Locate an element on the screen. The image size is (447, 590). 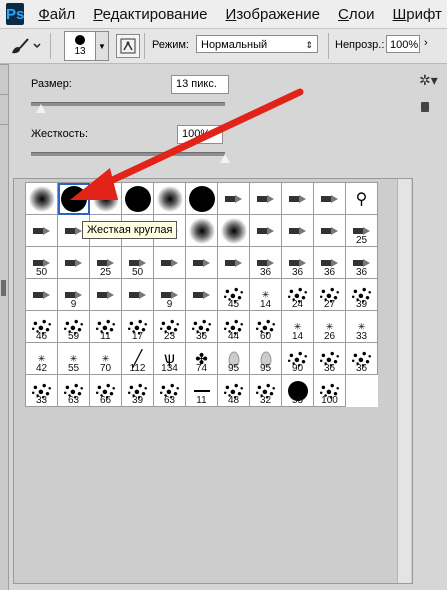
brush-preset-cell: 45 is located at coordinates (234, 295).